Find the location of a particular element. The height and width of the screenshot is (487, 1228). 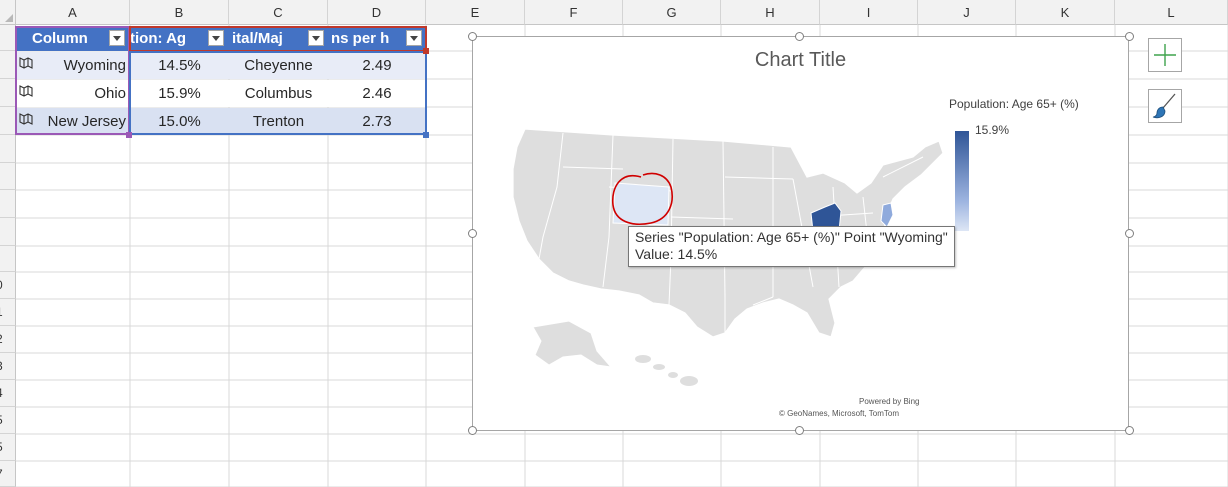

resize-handle-right is located at coordinates (1129, 233).